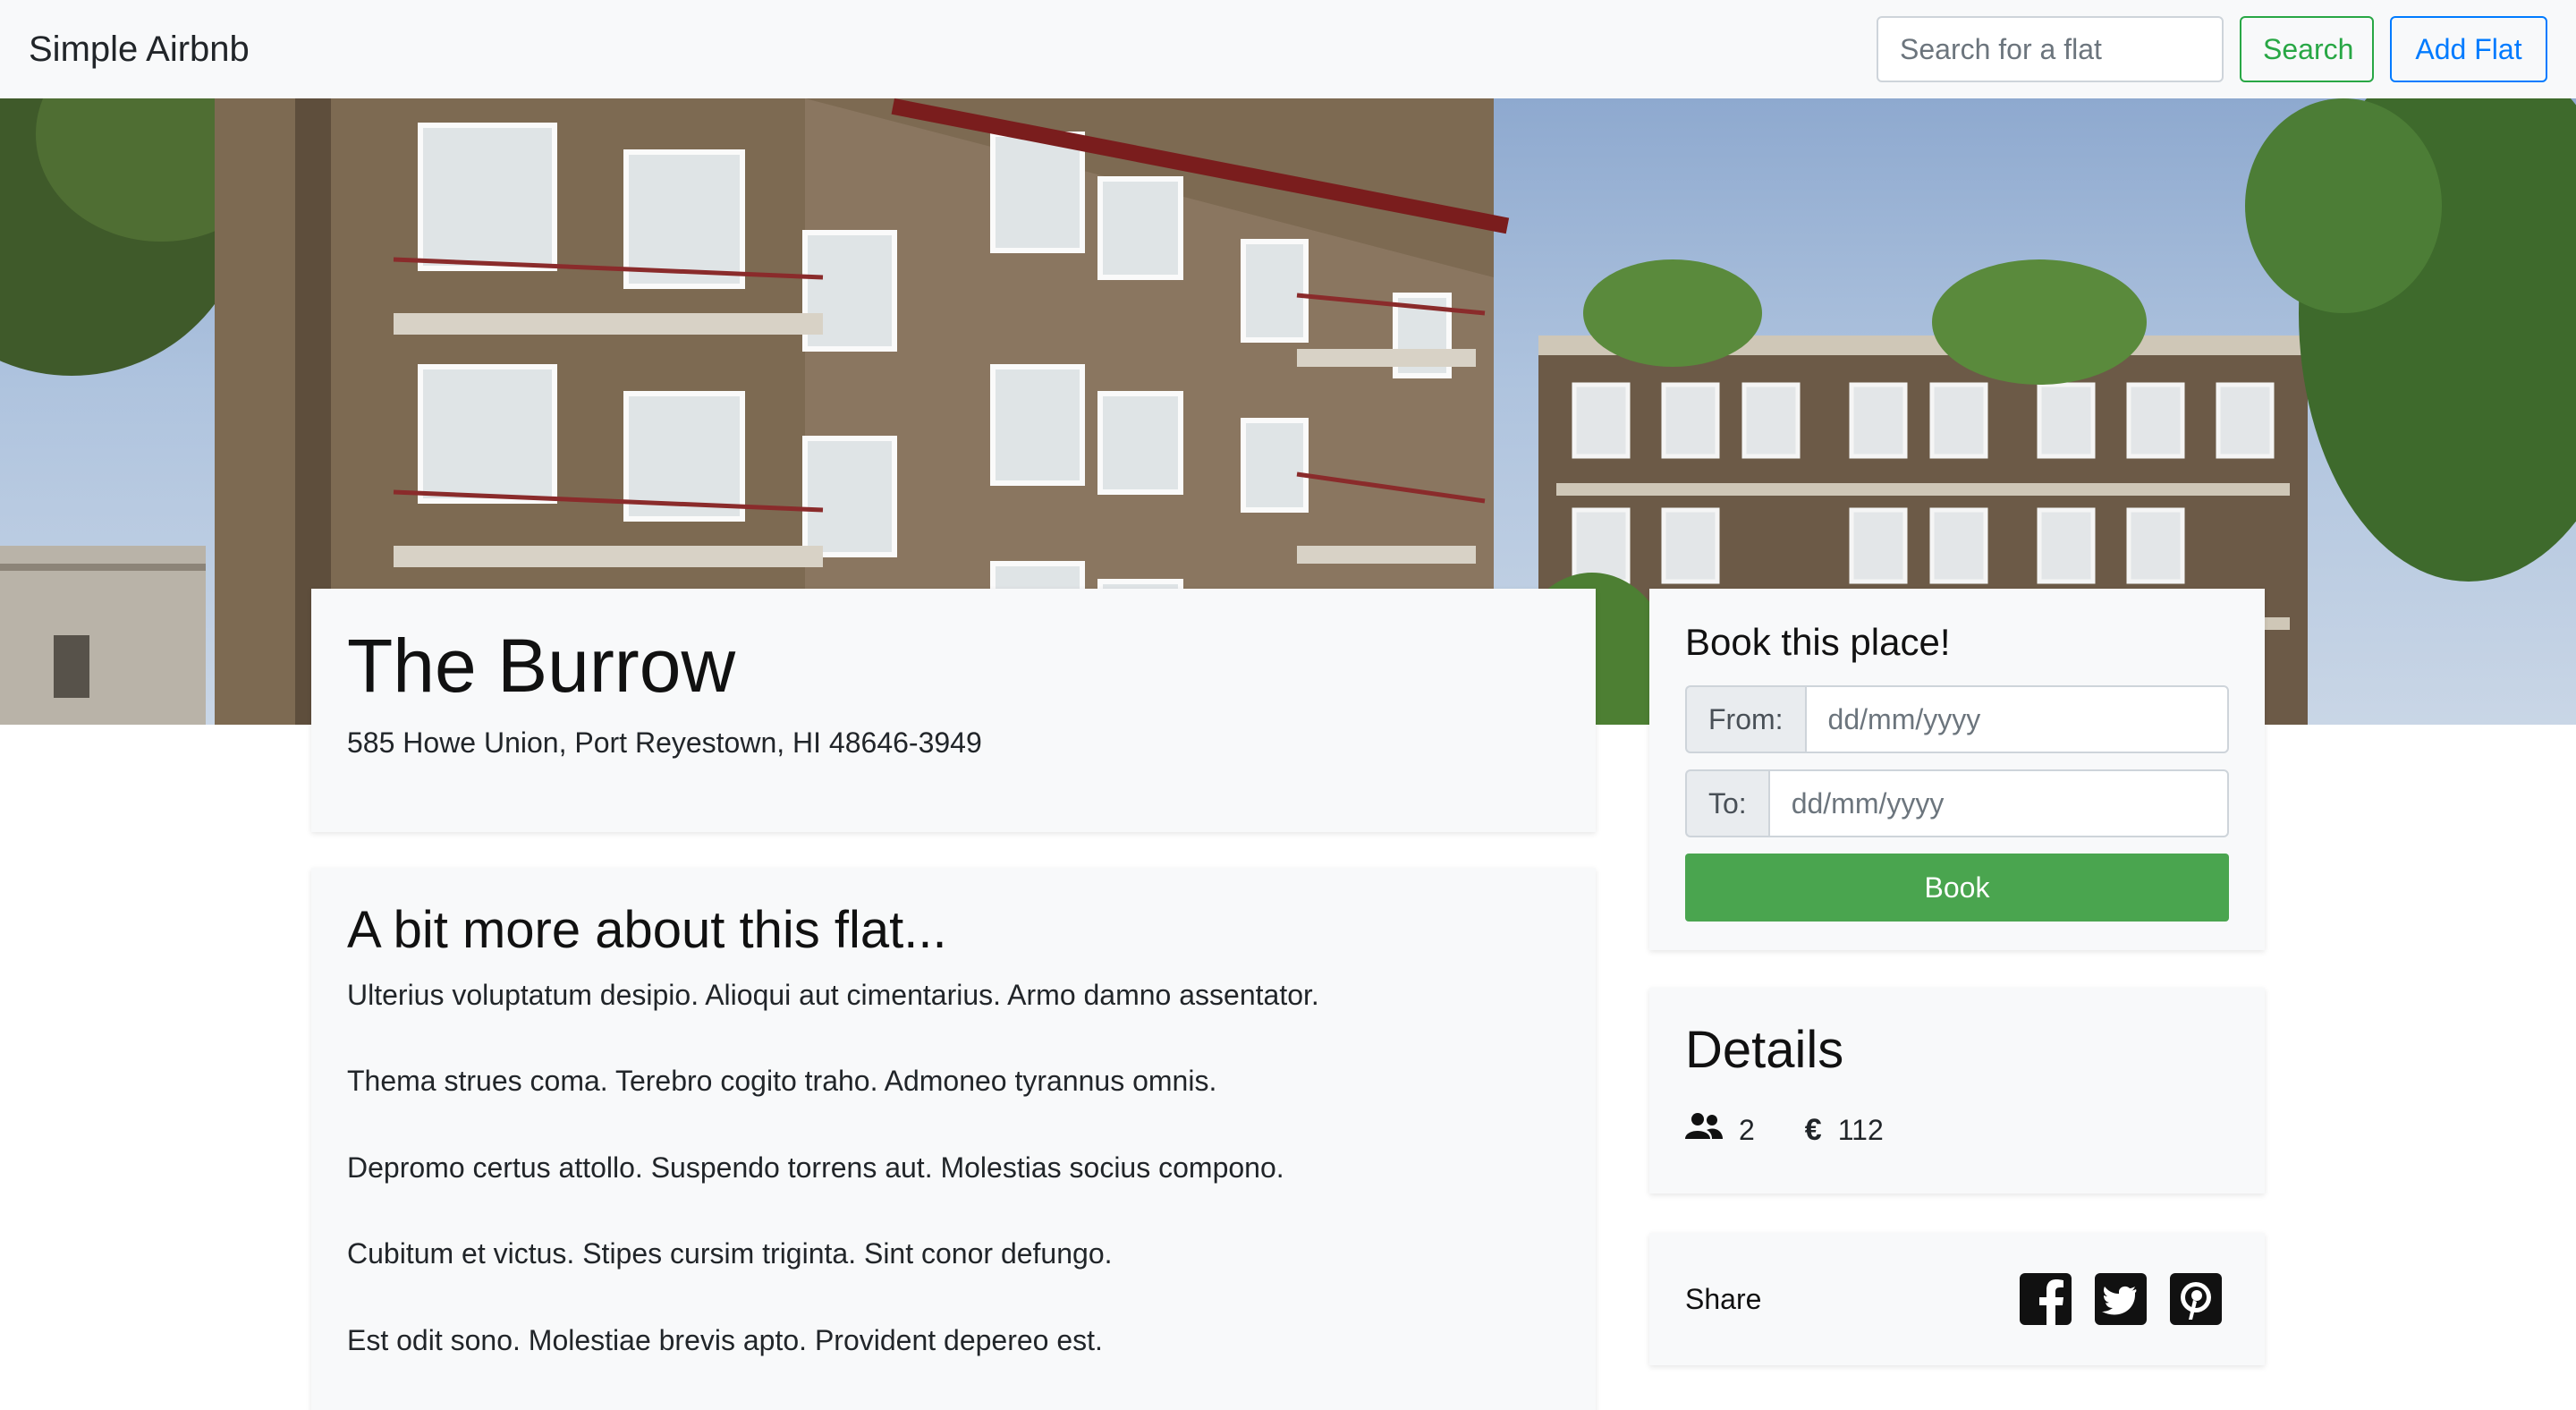 The height and width of the screenshot is (1410, 2576). What do you see at coordinates (139, 50) in the screenshot?
I see `brand-logo: Simple Airbnb` at bounding box center [139, 50].